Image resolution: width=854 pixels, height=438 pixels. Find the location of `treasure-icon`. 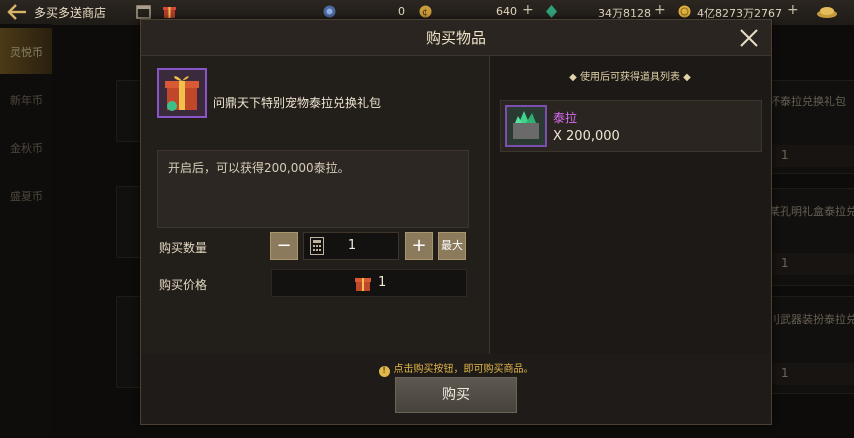

treasure-icon is located at coordinates (827, 11).